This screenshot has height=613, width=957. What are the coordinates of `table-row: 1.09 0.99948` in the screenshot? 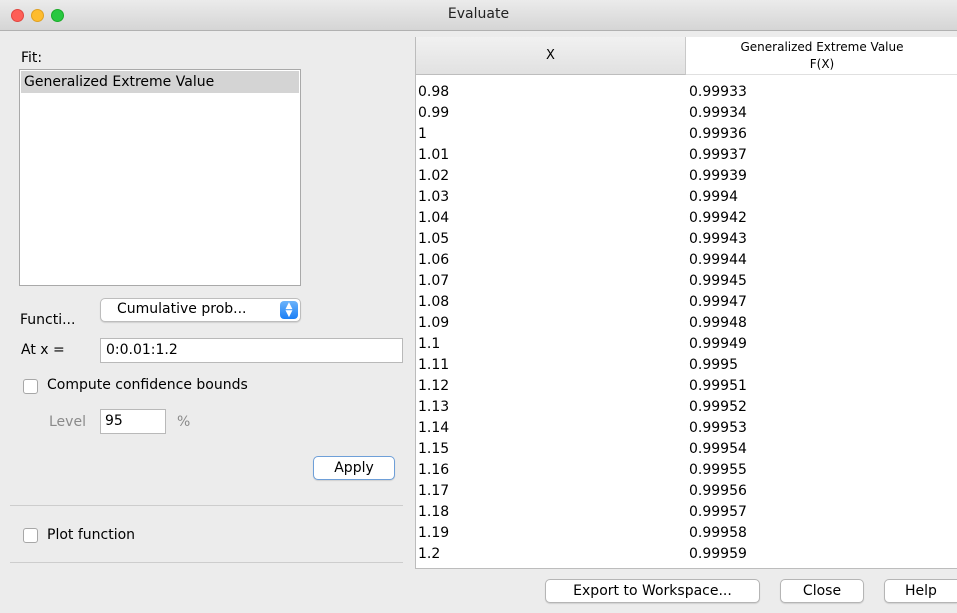 It's located at (686, 323).